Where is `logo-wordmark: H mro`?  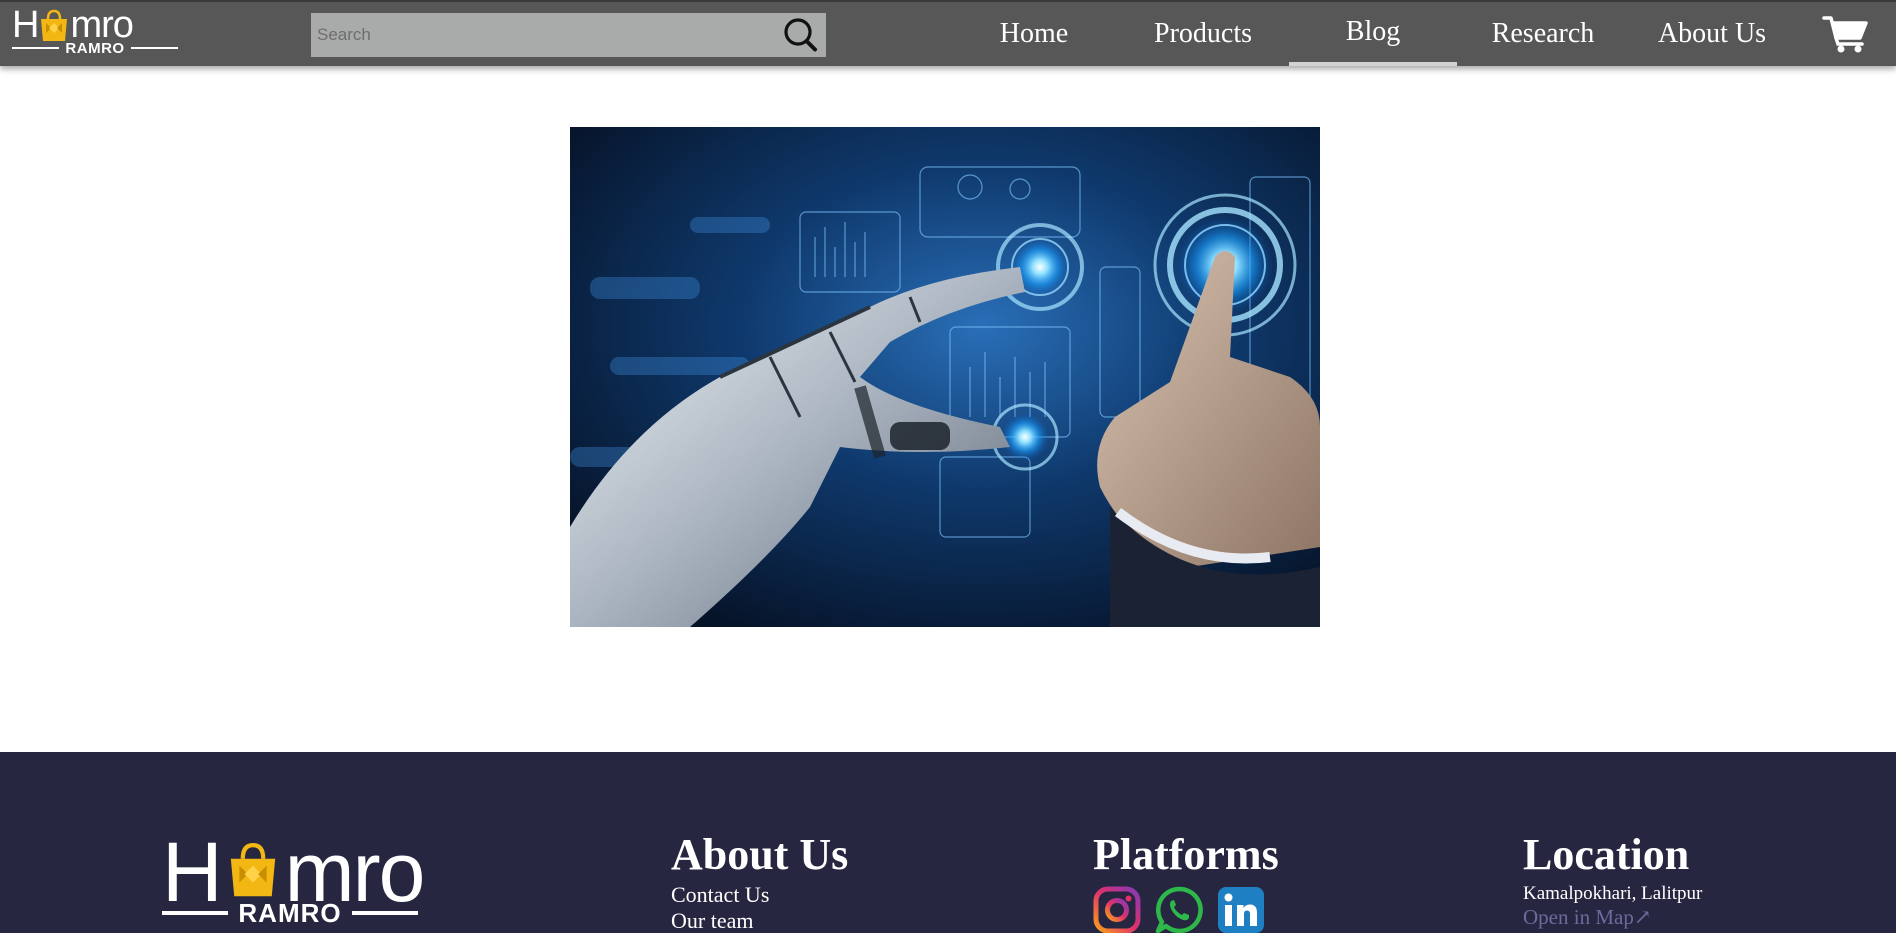
logo-wordmark: H mro is located at coordinates (73, 25).